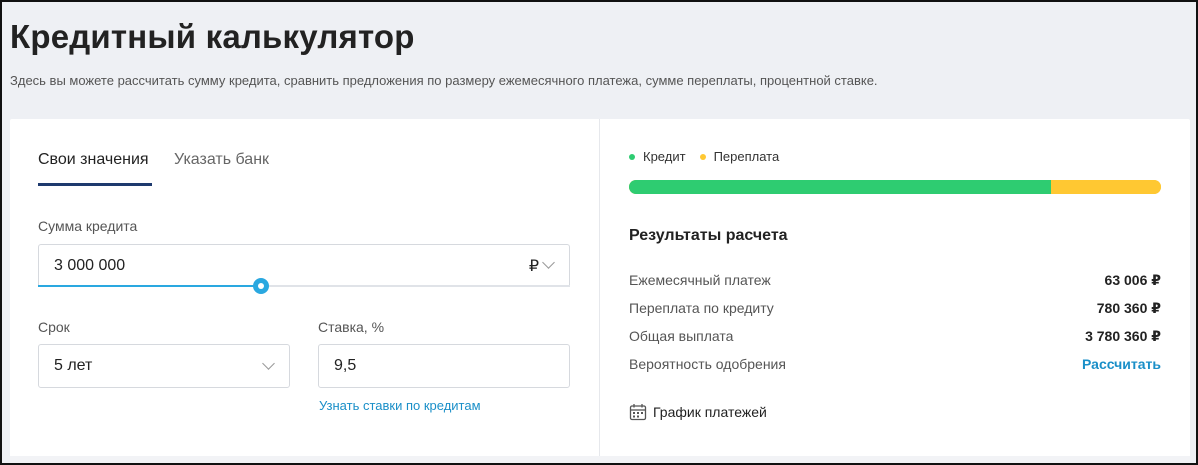  I want to click on legend-credit-dot, so click(632, 156).